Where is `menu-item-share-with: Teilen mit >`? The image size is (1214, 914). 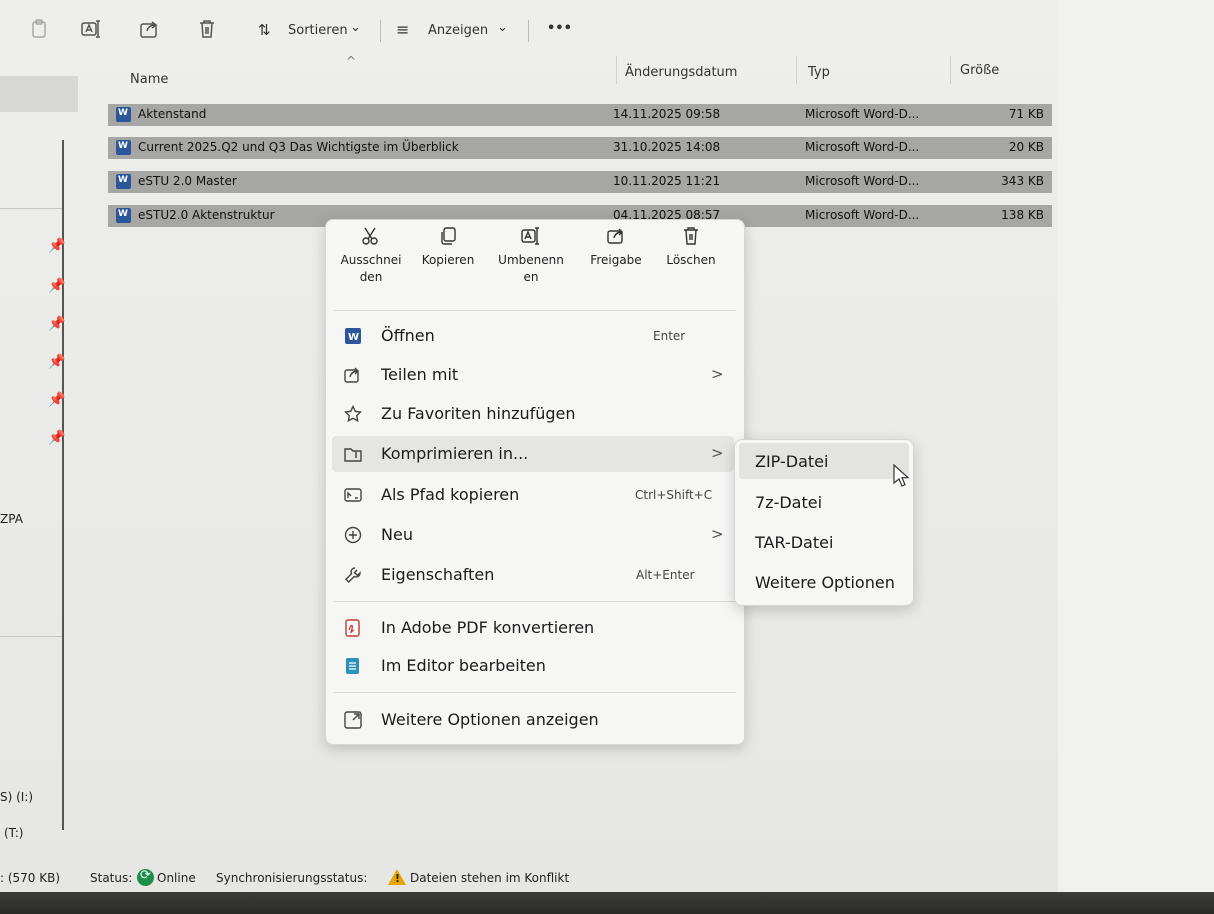
menu-item-share-with: Teilen mit > is located at coordinates (535, 375).